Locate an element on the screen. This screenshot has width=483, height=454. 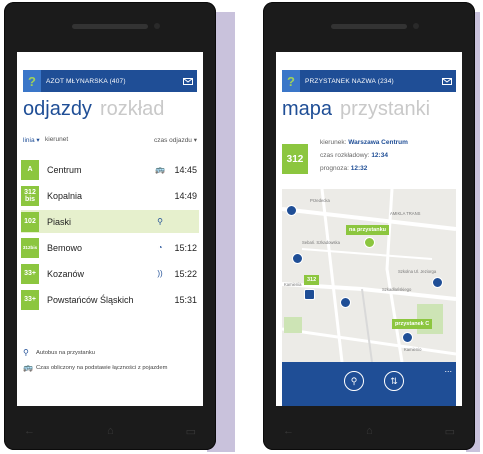
departure-time: 14:49 is located at coordinates (185, 195).